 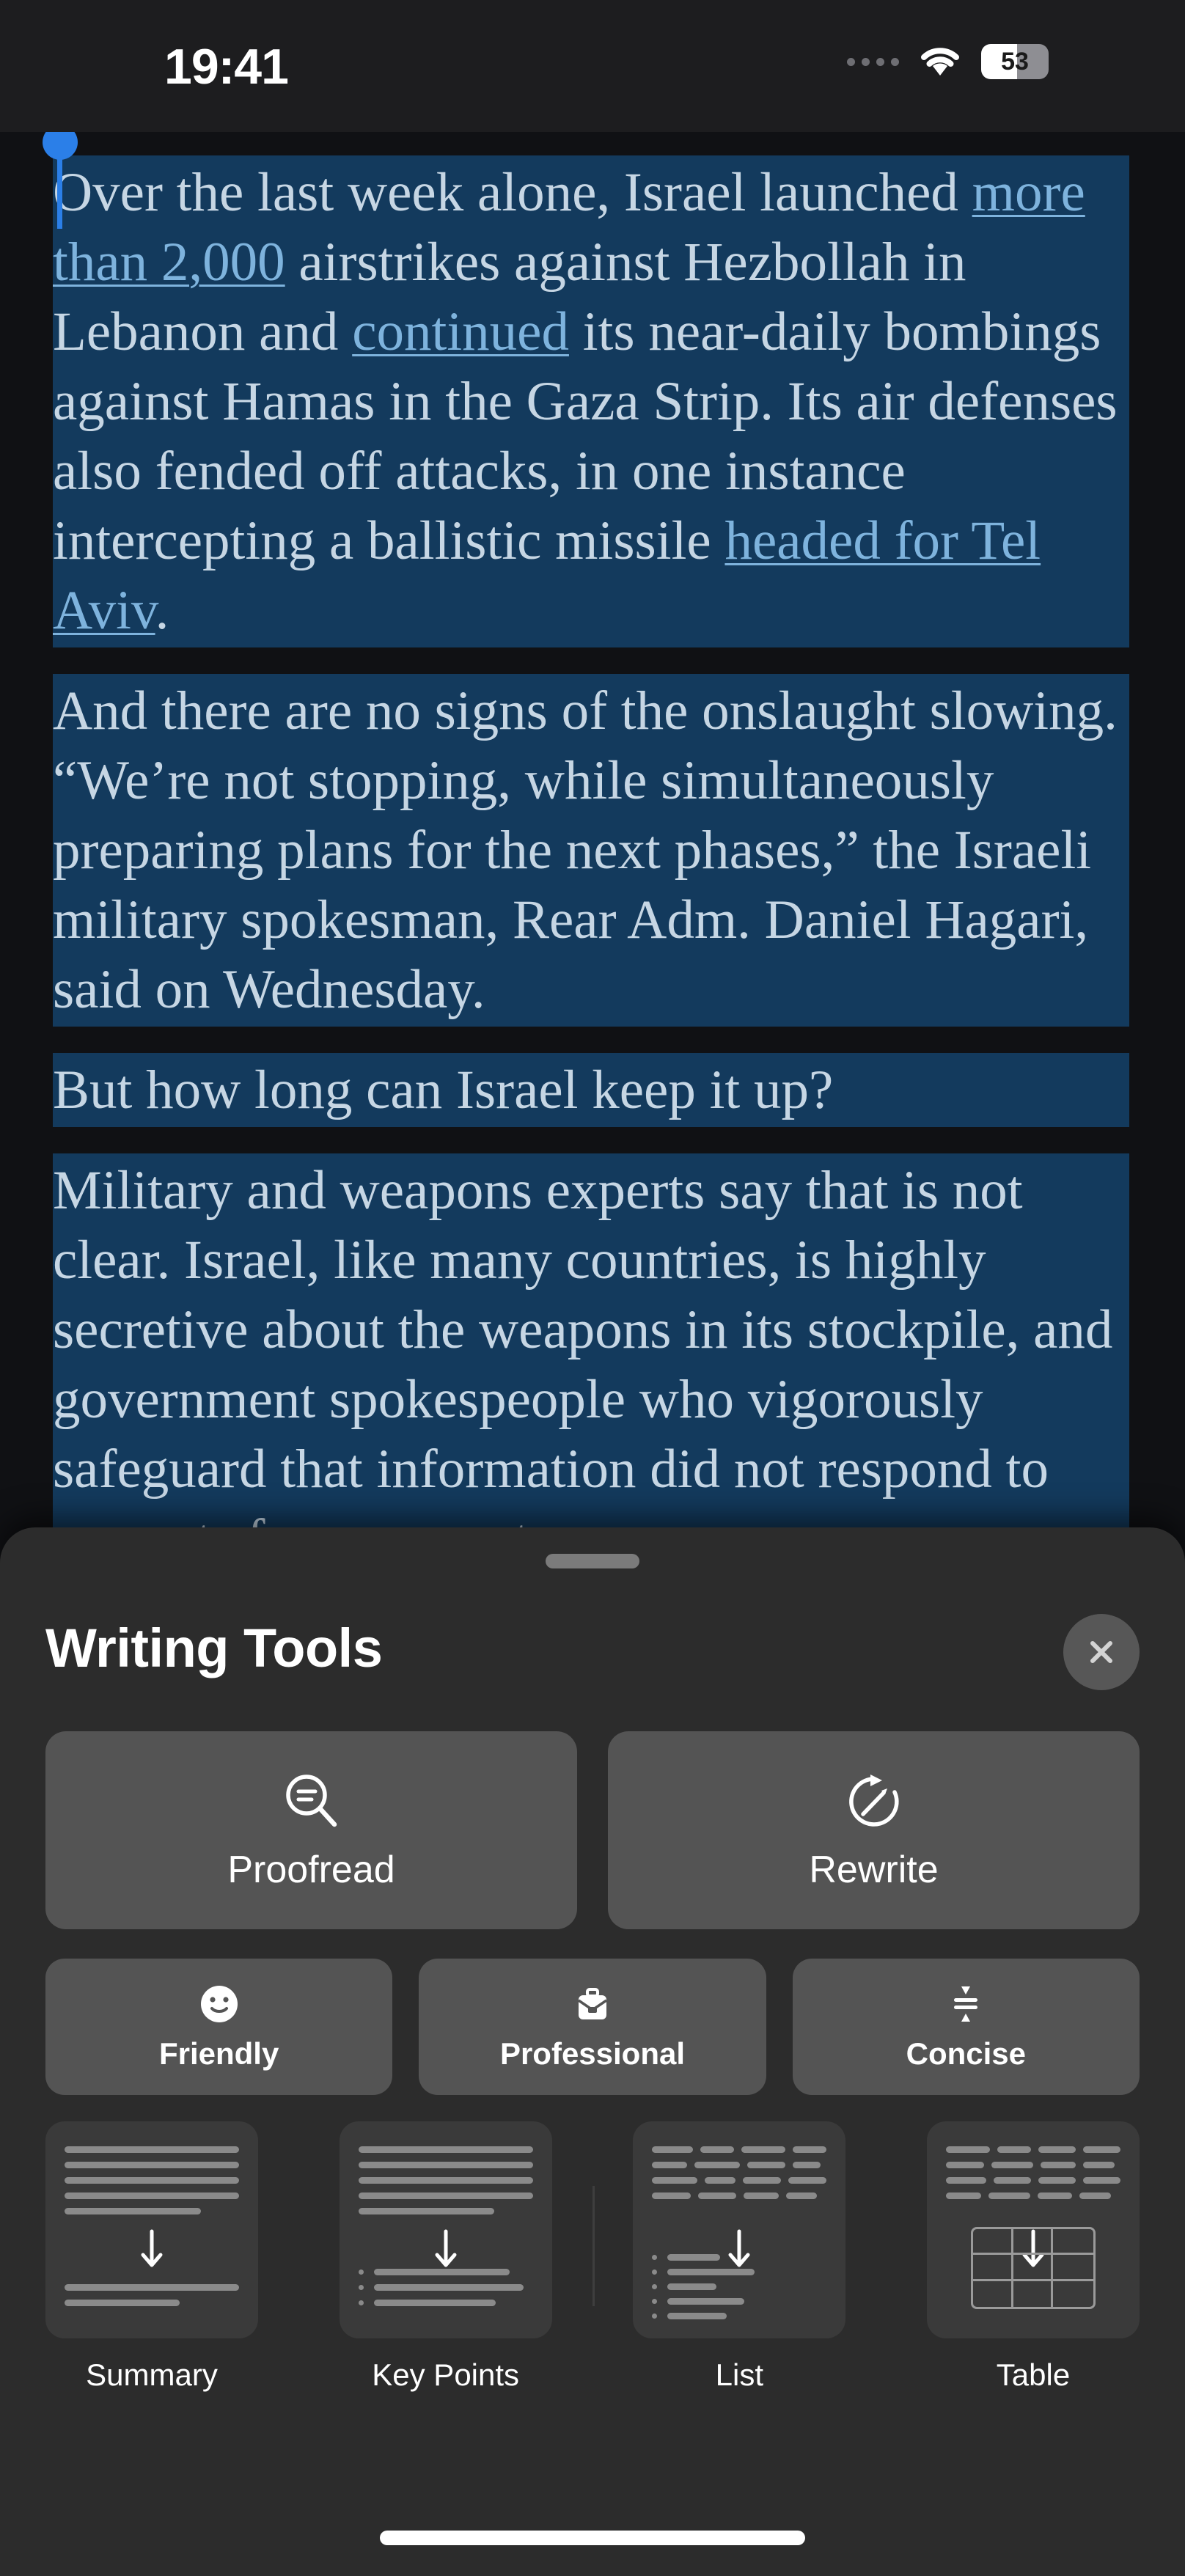 What do you see at coordinates (218, 2053) in the screenshot?
I see `friendly-label: Friendly` at bounding box center [218, 2053].